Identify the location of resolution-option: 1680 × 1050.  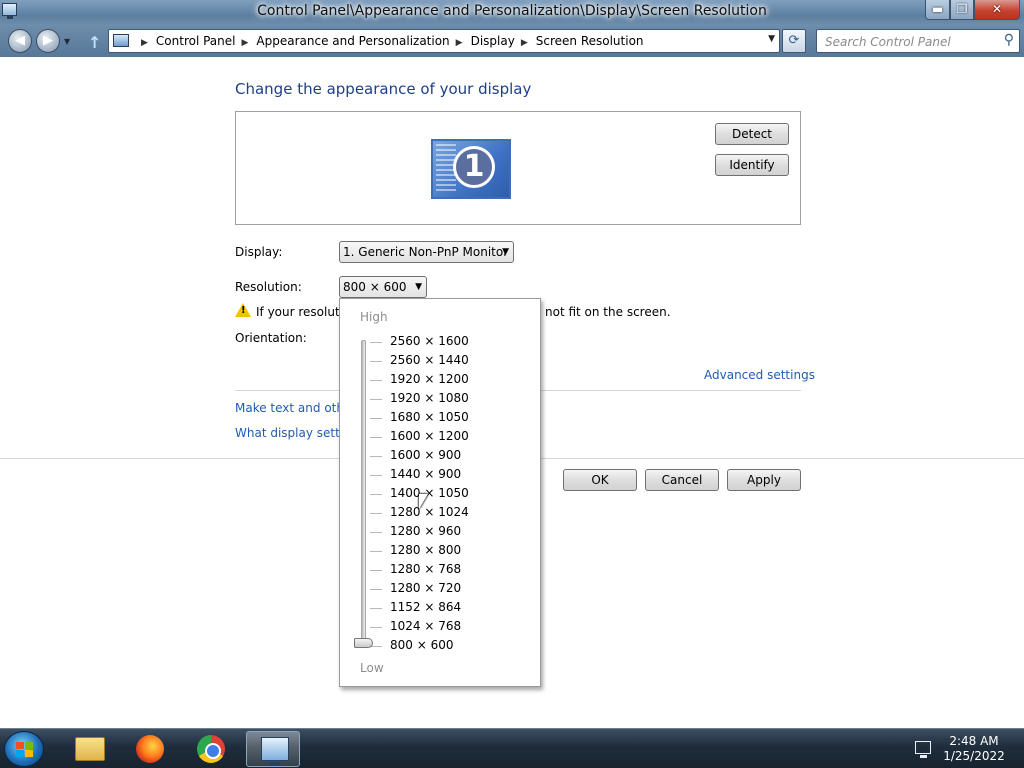
(429, 417).